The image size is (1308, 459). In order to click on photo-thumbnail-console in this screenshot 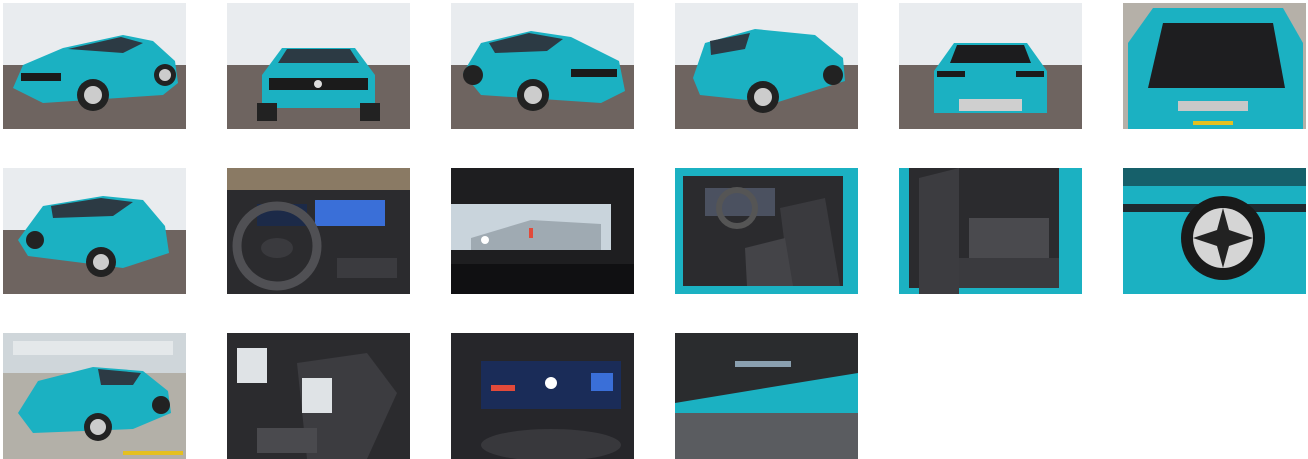, I will do `click(318, 396)`.